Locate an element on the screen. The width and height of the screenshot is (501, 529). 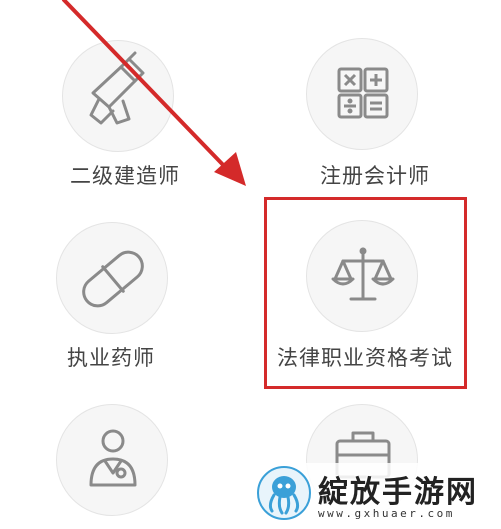
octopus-logo-icon is located at coordinates (284, 493).